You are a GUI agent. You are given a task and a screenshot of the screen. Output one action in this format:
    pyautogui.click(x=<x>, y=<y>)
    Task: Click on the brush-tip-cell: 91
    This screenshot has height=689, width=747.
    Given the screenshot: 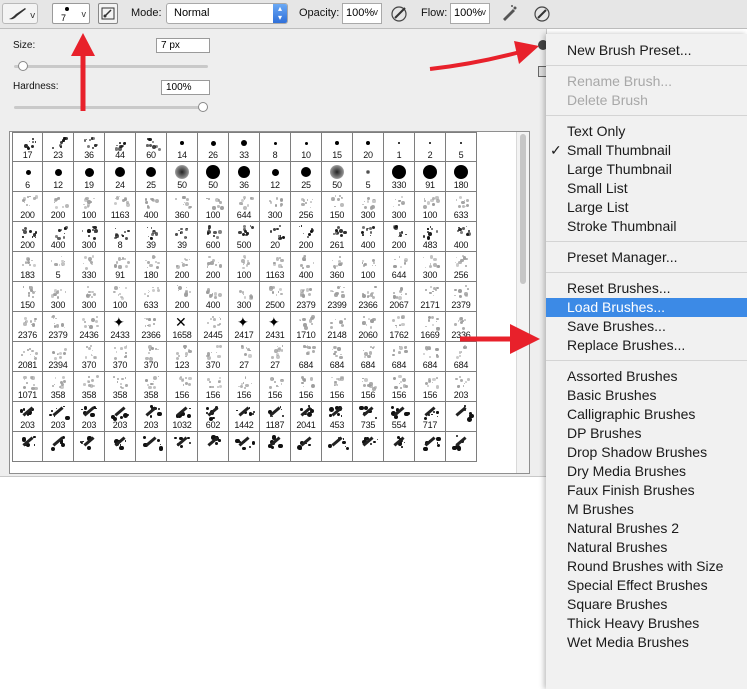 What is the action you would take?
    pyautogui.click(x=430, y=177)
    